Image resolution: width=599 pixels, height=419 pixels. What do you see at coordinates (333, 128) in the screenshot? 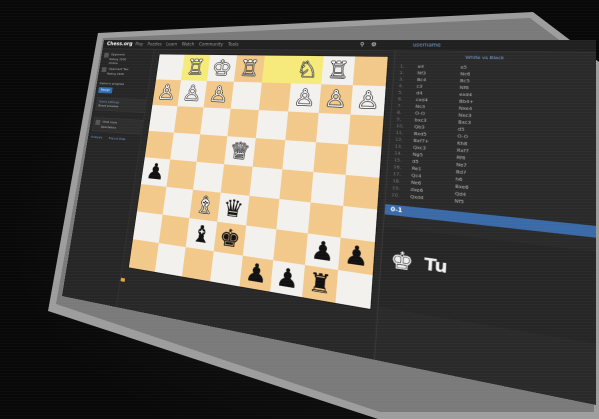
I see `square-g3` at bounding box center [333, 128].